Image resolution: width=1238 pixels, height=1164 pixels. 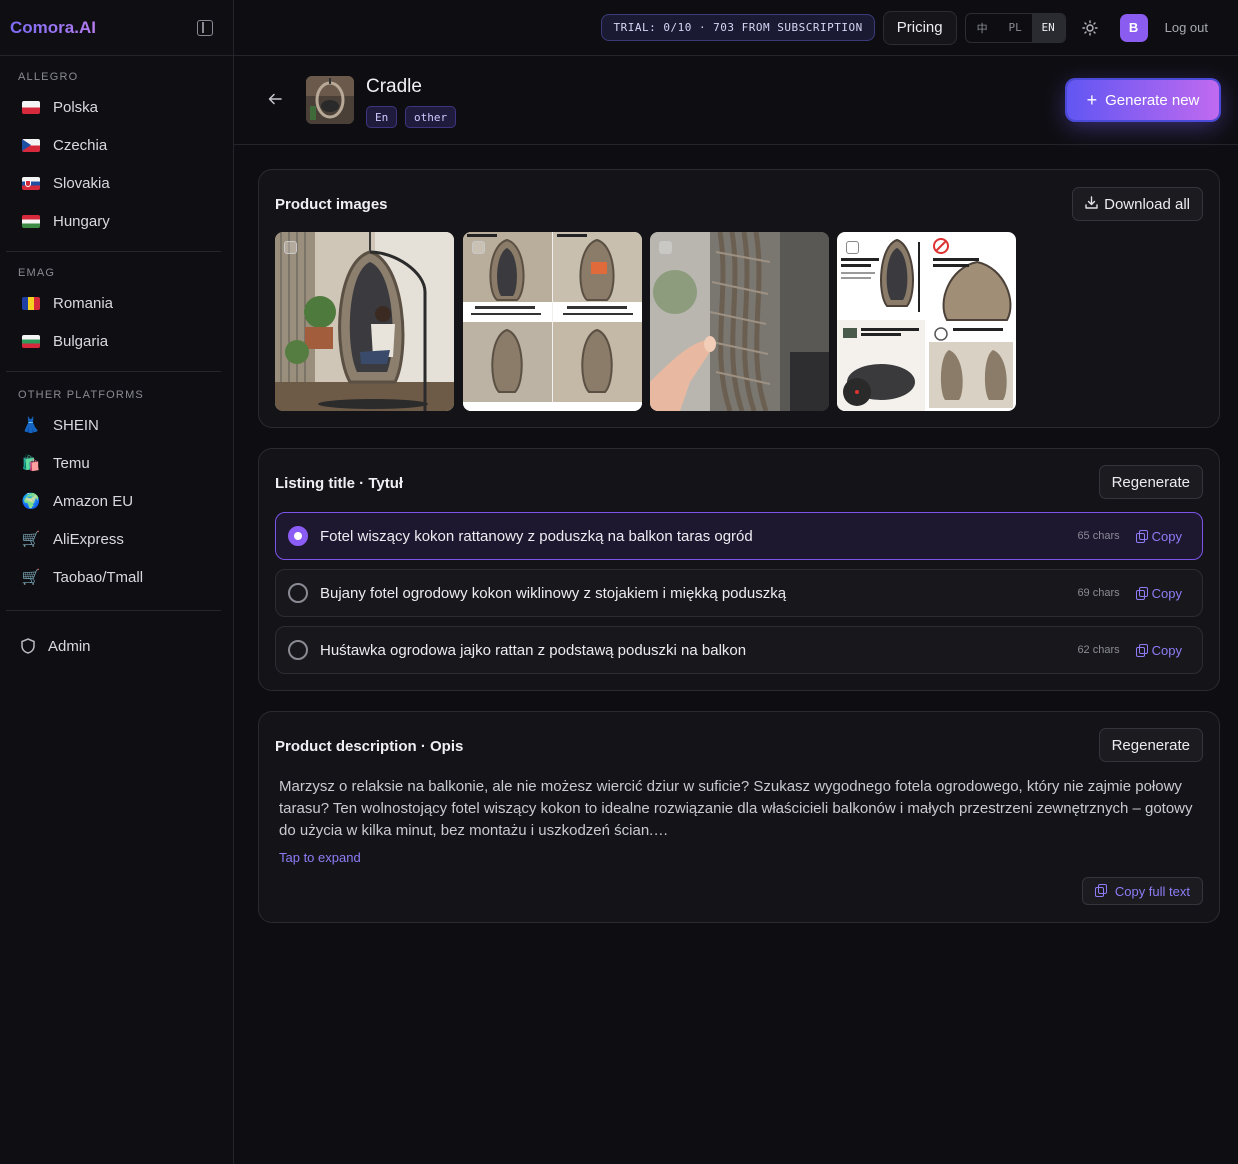 I want to click on radio-selected, so click(x=298, y=536).